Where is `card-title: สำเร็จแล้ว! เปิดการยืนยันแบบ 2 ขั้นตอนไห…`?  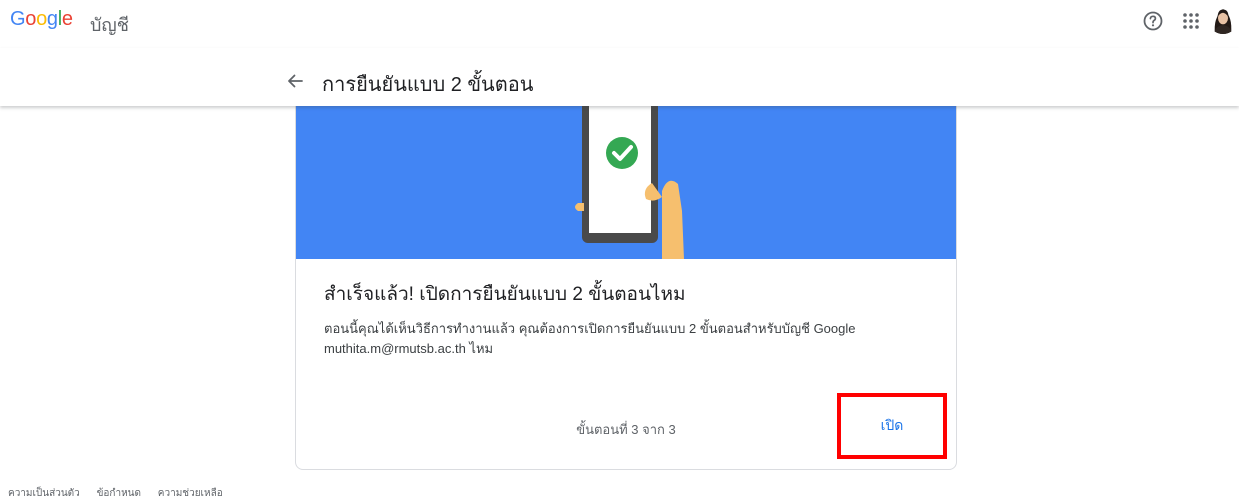 card-title: สำเร็จแล้ว! เปิดการยืนยันแบบ 2 ขั้นตอนไห… is located at coordinates (505, 294).